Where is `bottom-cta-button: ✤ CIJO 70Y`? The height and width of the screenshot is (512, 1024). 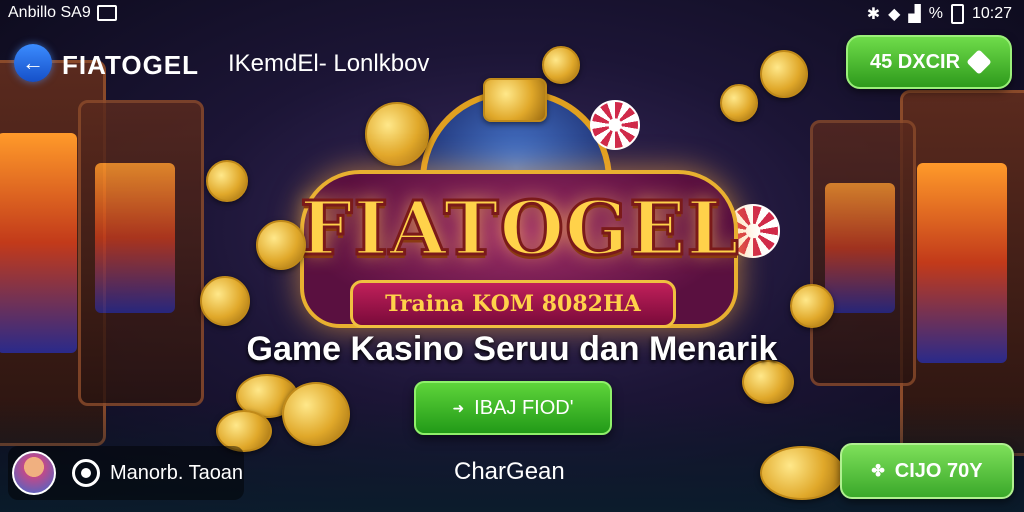 bottom-cta-button: ✤ CIJO 70Y is located at coordinates (927, 471).